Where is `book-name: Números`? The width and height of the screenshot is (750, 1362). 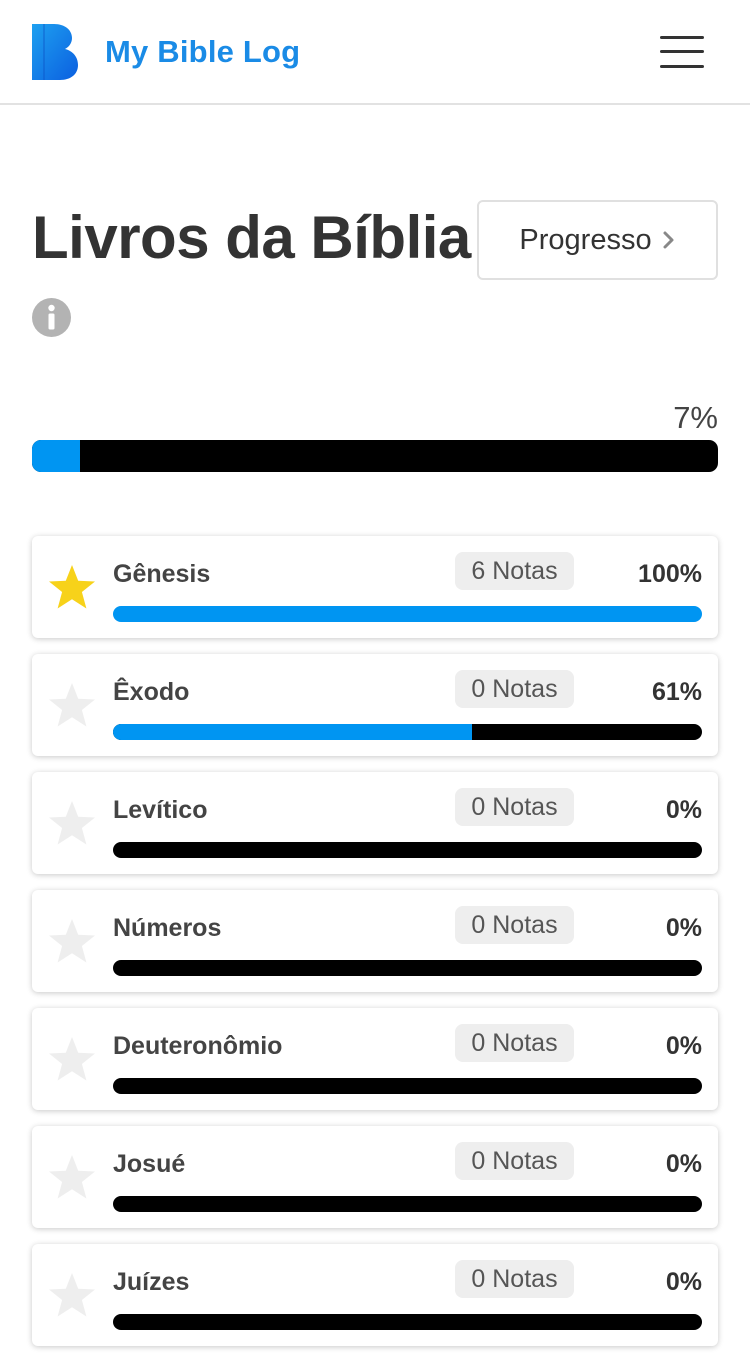
book-name: Números is located at coordinates (167, 928).